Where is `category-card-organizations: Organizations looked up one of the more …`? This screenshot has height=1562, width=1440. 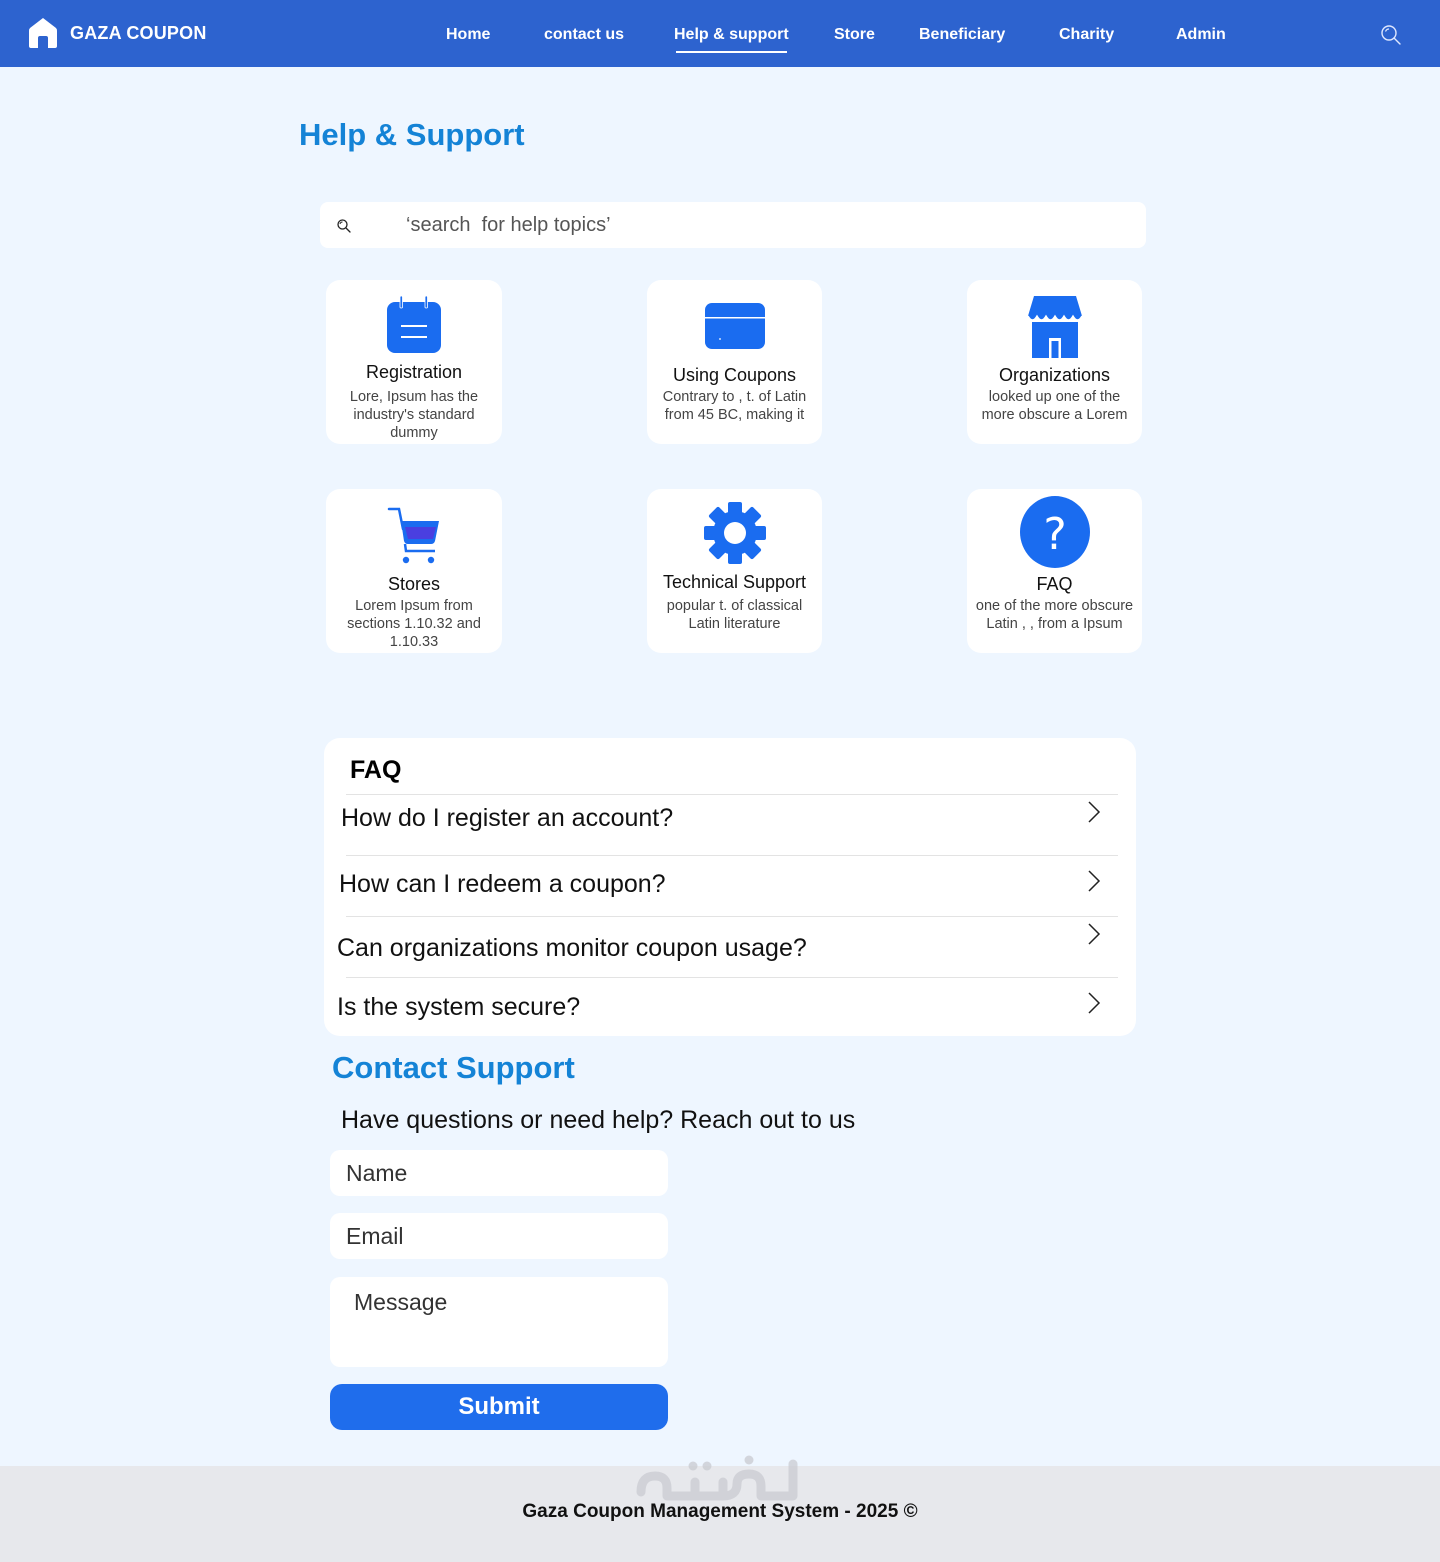 category-card-organizations: Organizations looked up one of the more … is located at coordinates (1054, 362).